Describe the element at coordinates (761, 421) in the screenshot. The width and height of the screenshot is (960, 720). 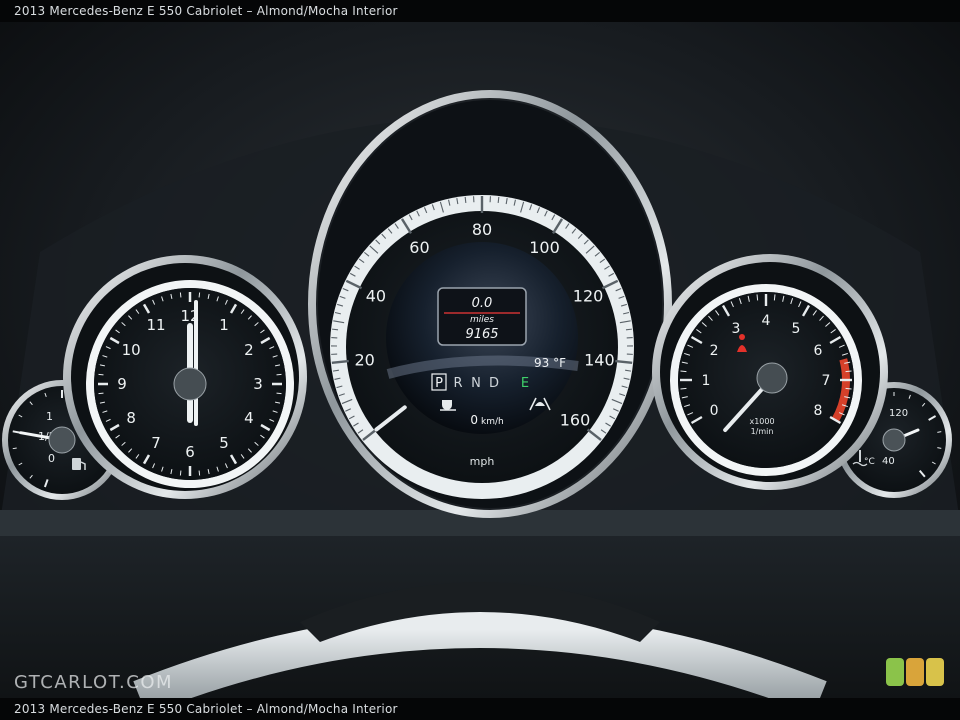
I see `tach-unit-line1: x1000` at that location.